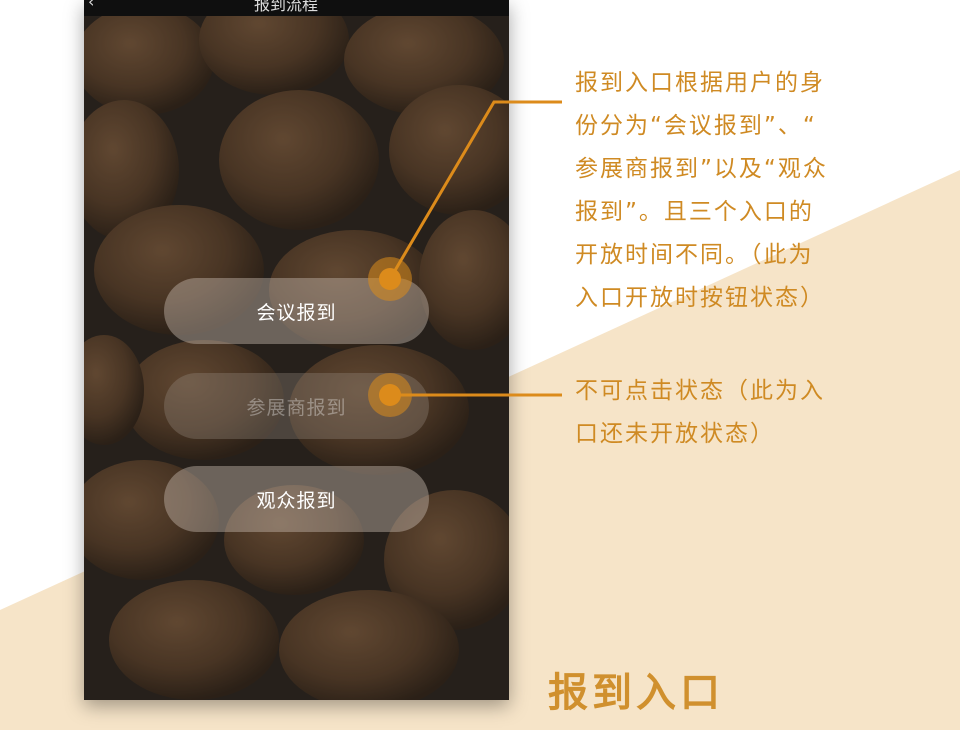 The height and width of the screenshot is (730, 960). I want to click on disabled-state-marker, so click(390, 395).